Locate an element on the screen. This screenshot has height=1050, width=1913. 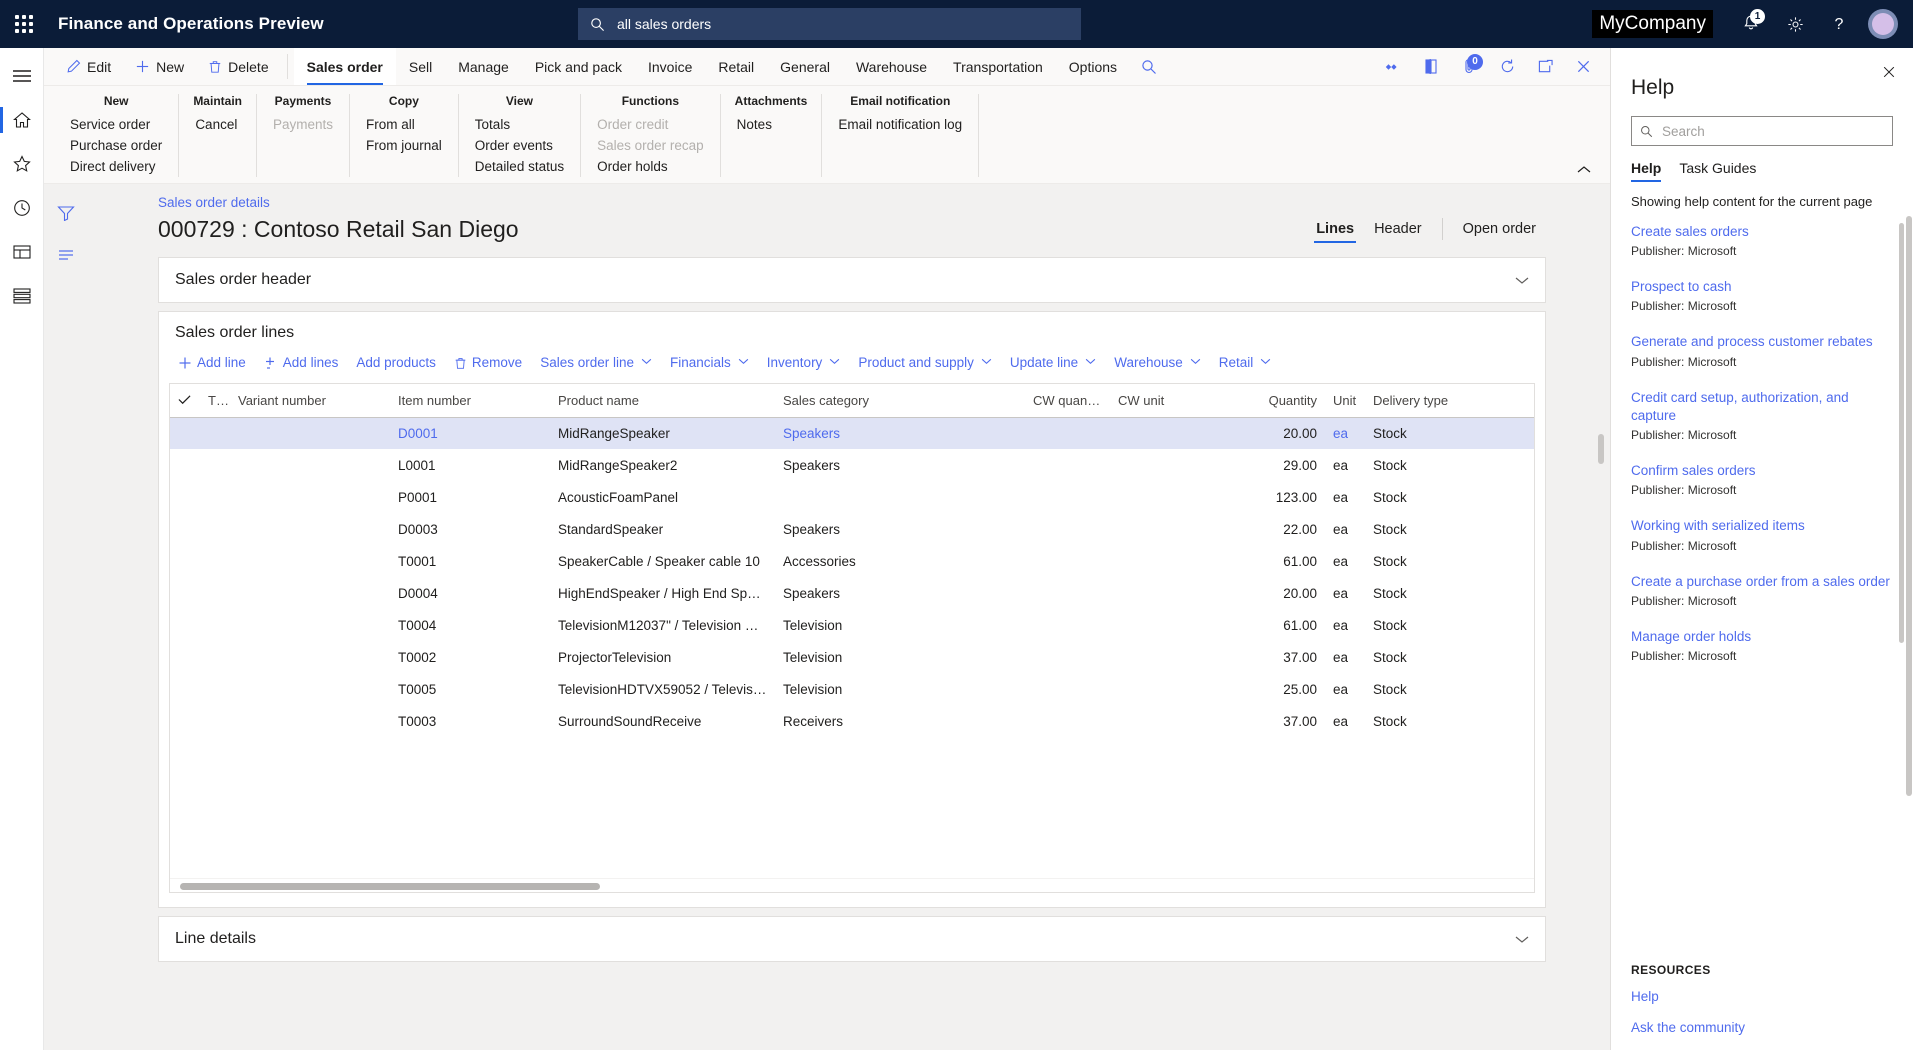
relations-icon is located at coordinates (1393, 67).